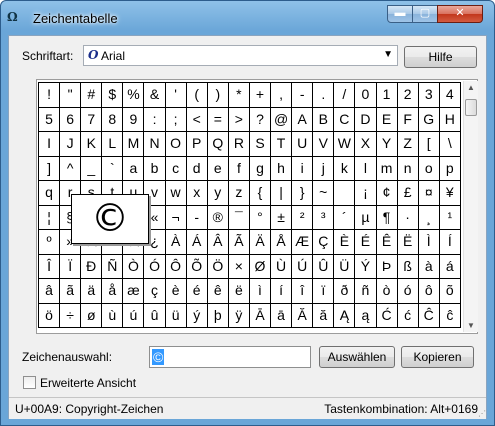 The image size is (495, 426). Describe the element at coordinates (345, 291) in the screenshot. I see `character-cell: ð` at that location.